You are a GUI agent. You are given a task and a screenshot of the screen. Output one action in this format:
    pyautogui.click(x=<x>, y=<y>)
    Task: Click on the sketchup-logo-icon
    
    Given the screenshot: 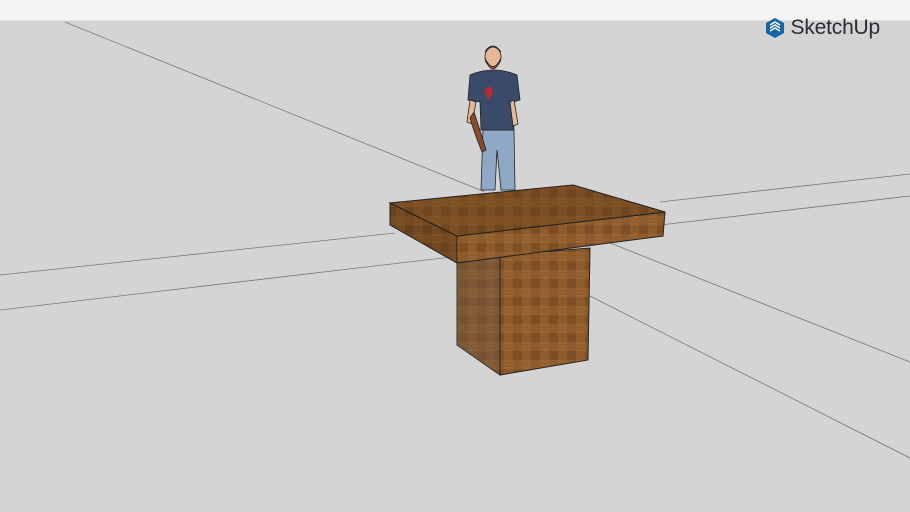 What is the action you would take?
    pyautogui.click(x=774, y=28)
    